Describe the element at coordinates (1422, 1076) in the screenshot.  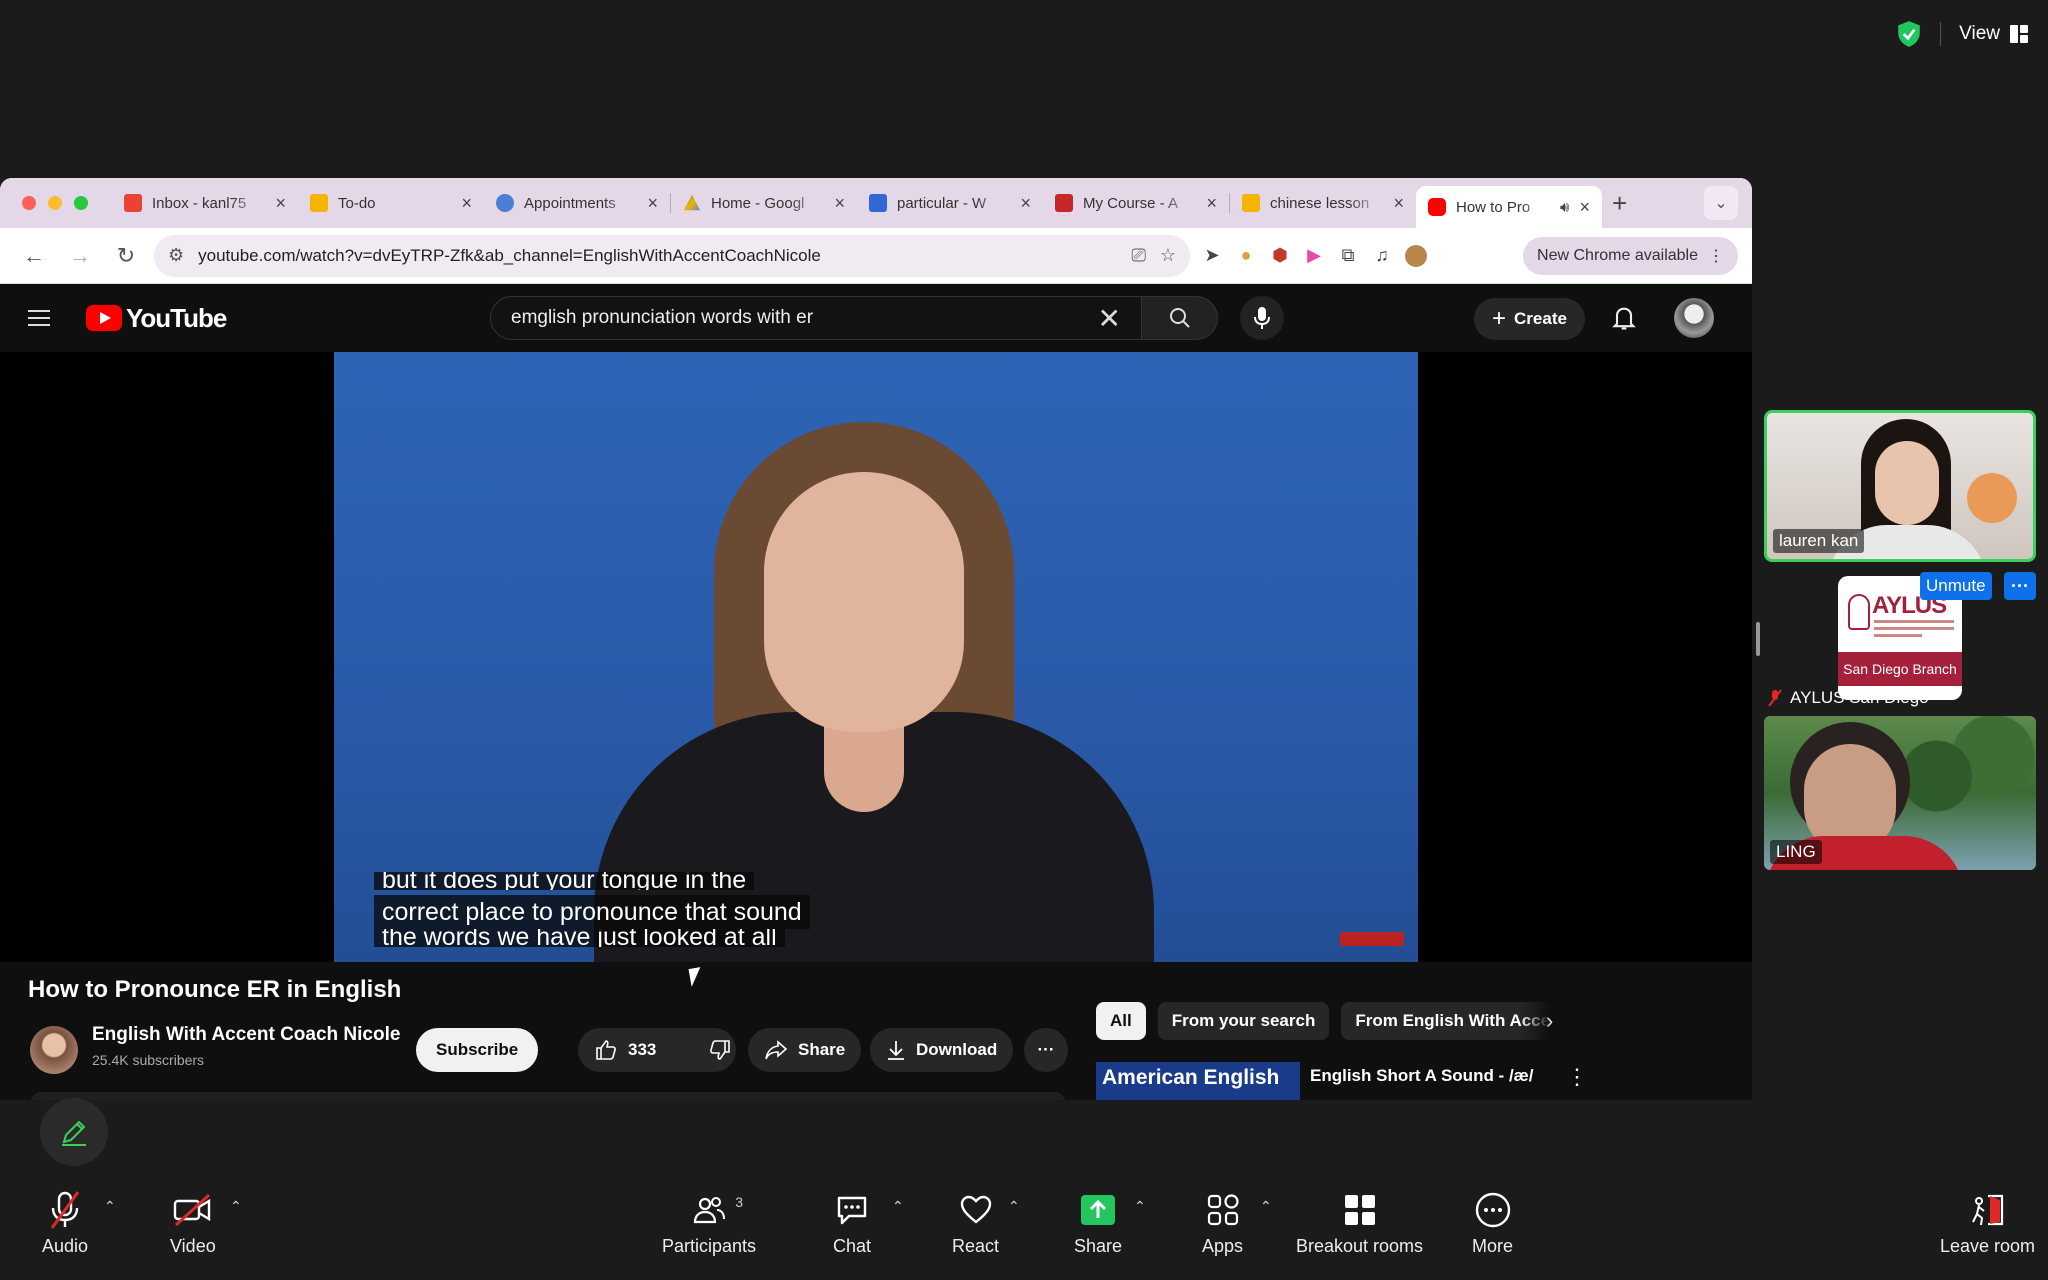
I see `recommended-title: English Short A Sound - /æ/` at that location.